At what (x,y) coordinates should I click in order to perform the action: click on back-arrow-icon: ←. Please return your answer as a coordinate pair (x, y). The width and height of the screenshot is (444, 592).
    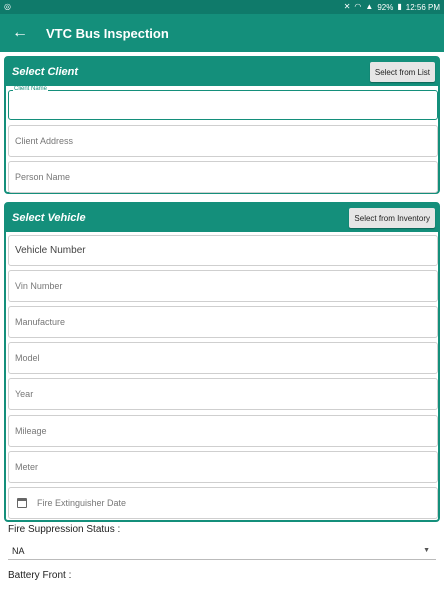
    Looking at the image, I should click on (20, 33).